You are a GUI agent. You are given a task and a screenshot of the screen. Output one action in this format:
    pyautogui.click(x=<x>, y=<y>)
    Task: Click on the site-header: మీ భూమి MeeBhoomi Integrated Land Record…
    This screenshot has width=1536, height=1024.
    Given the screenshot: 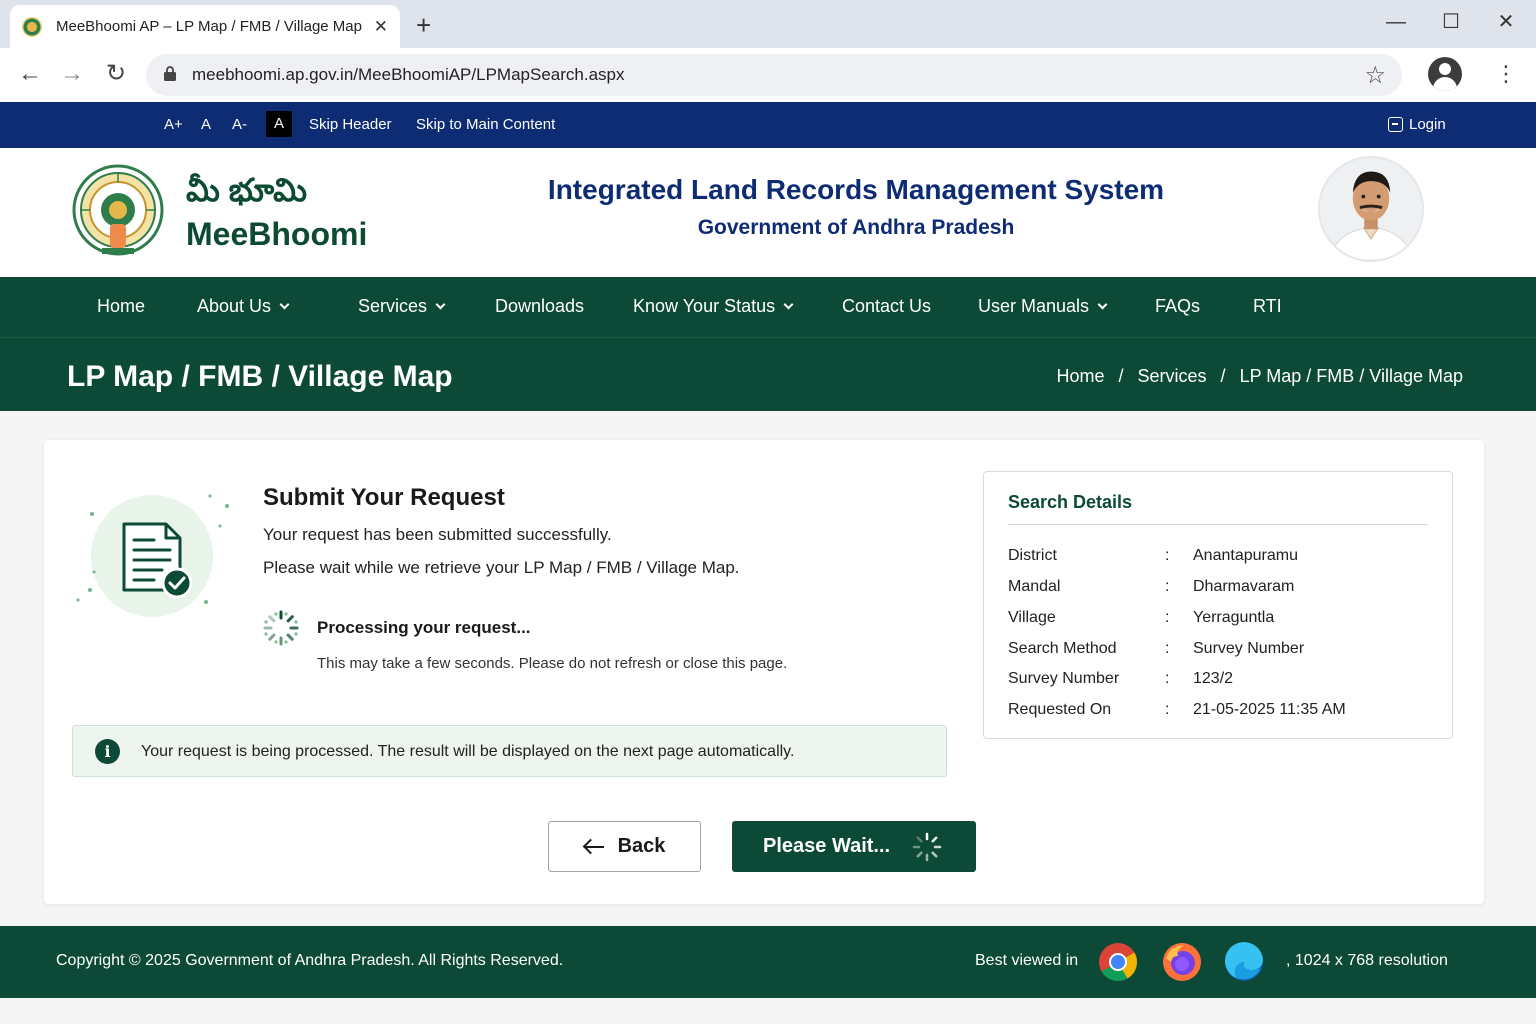 What is the action you would take?
    pyautogui.click(x=768, y=212)
    